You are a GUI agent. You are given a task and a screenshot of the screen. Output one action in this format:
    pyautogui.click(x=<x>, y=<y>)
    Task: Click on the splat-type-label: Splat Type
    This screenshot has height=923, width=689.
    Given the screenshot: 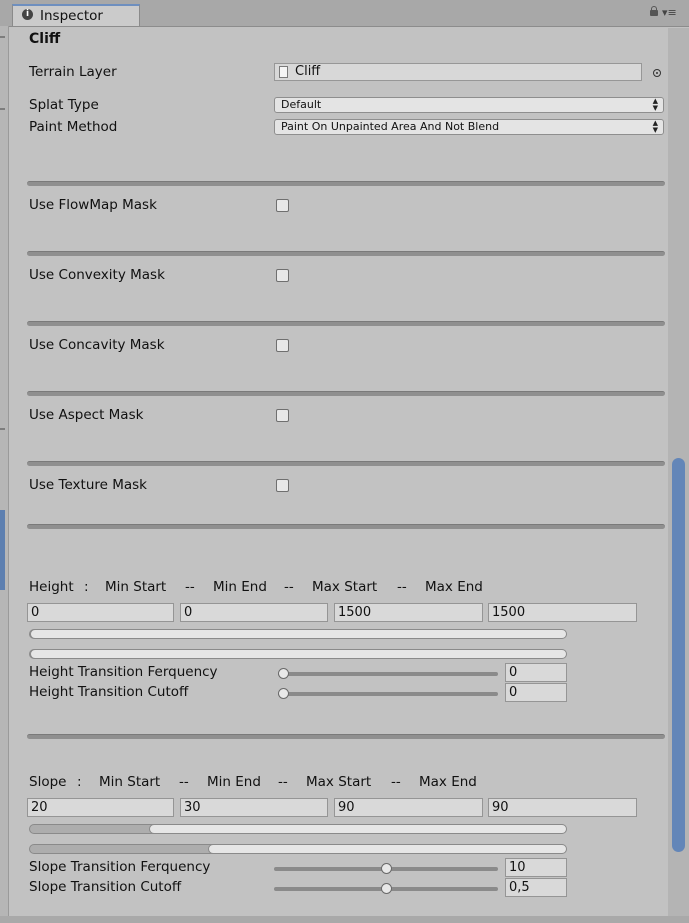 What is the action you would take?
    pyautogui.click(x=64, y=105)
    